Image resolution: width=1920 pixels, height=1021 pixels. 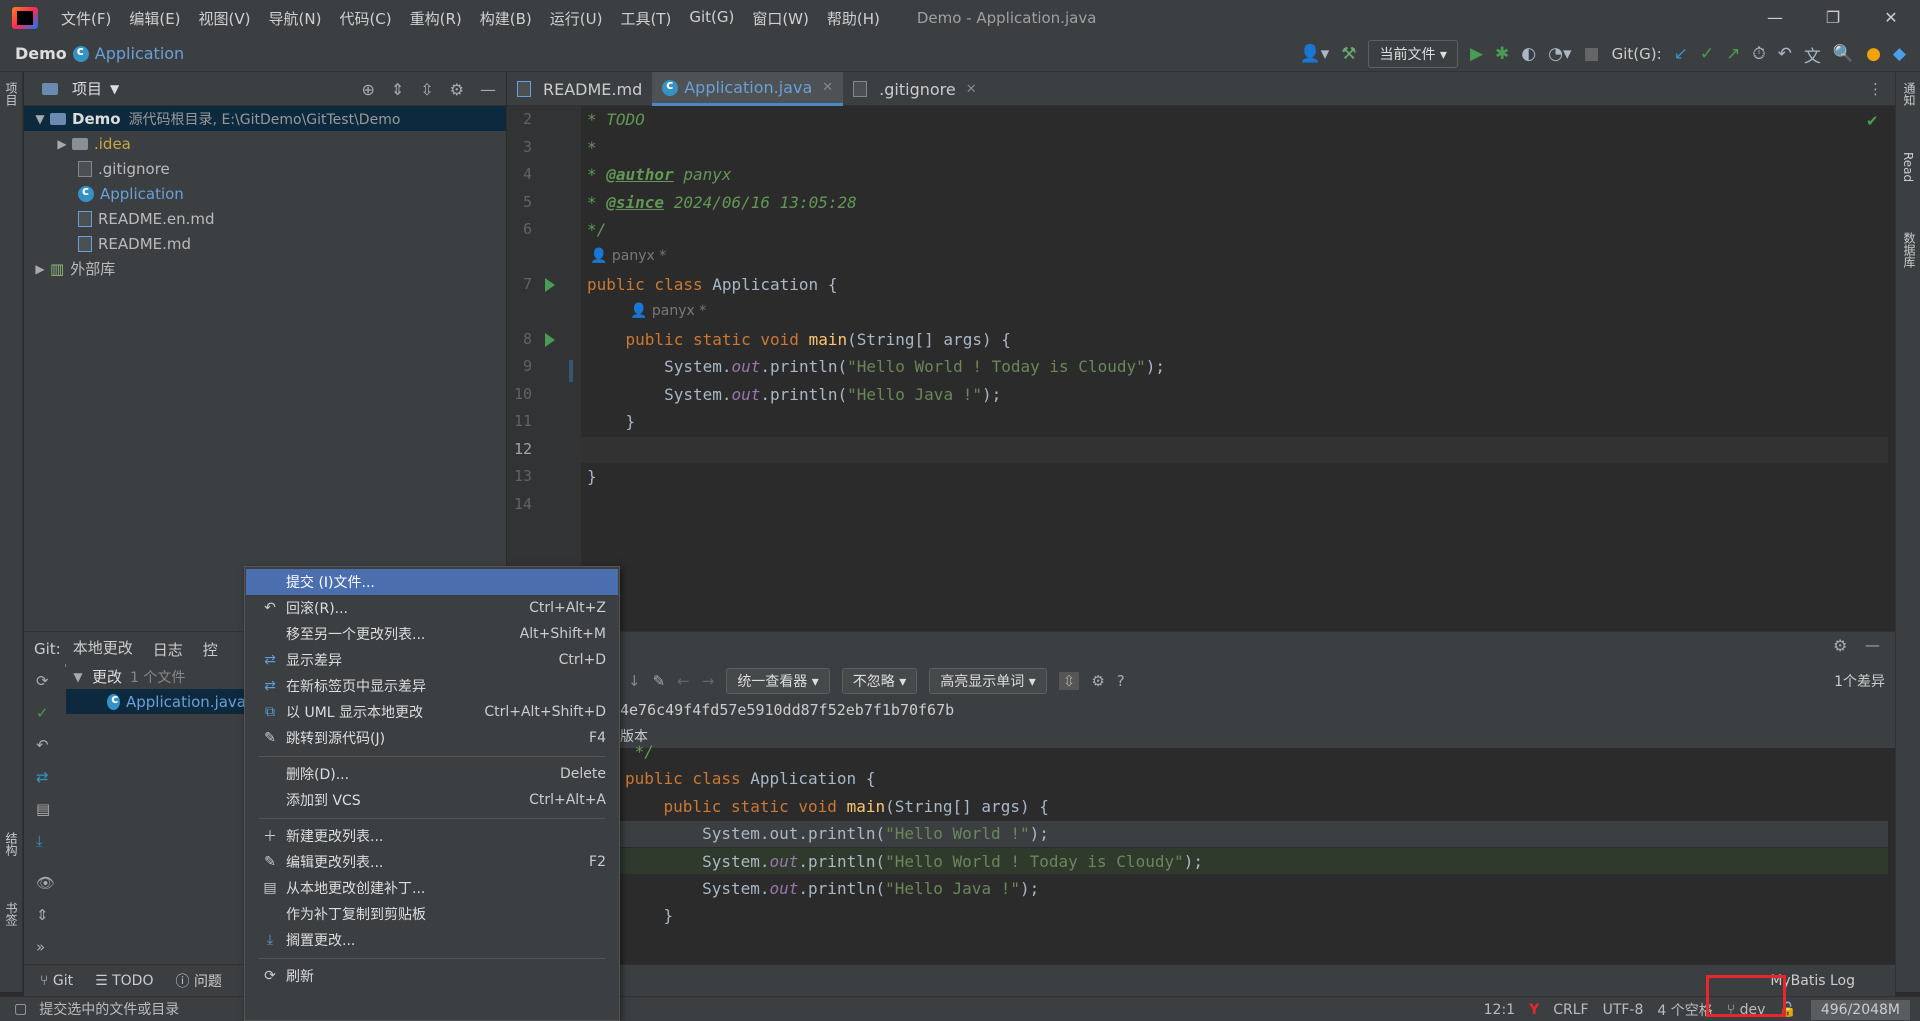 What do you see at coordinates (265, 218) in the screenshot?
I see `tree-item-readme-en: README.en.md` at bounding box center [265, 218].